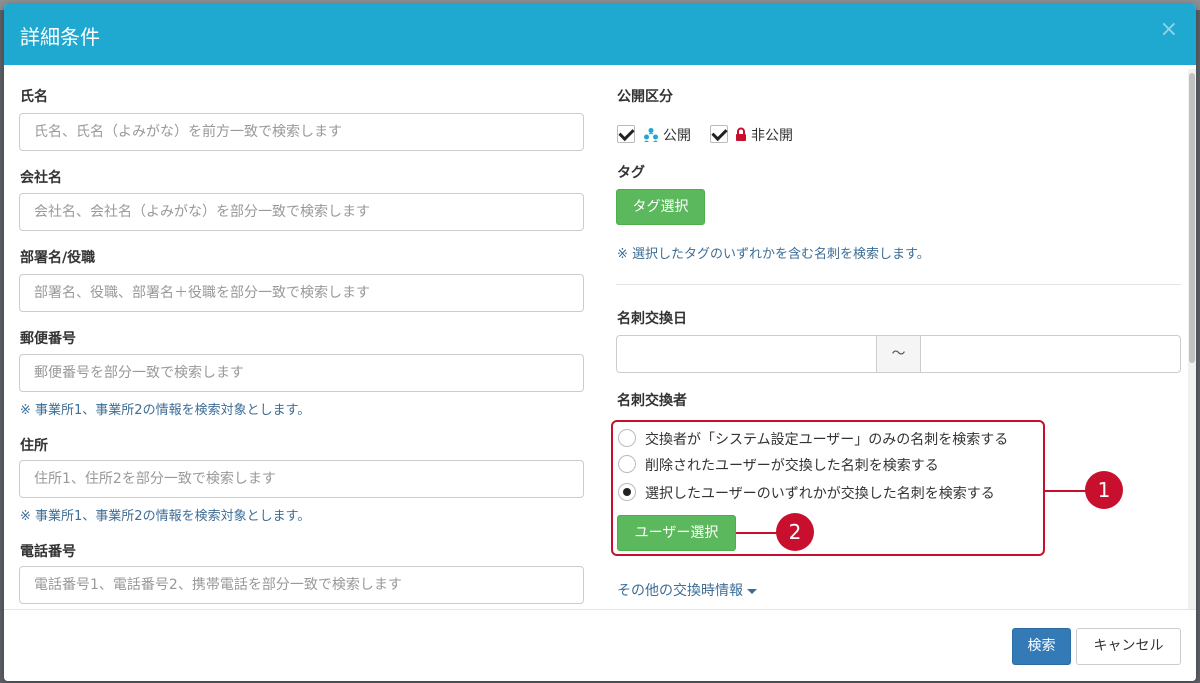 Image resolution: width=1200 pixels, height=683 pixels. Describe the element at coordinates (301, 373) in the screenshot. I see `postal-input: 郵便番号を部分一致で検索します` at that location.